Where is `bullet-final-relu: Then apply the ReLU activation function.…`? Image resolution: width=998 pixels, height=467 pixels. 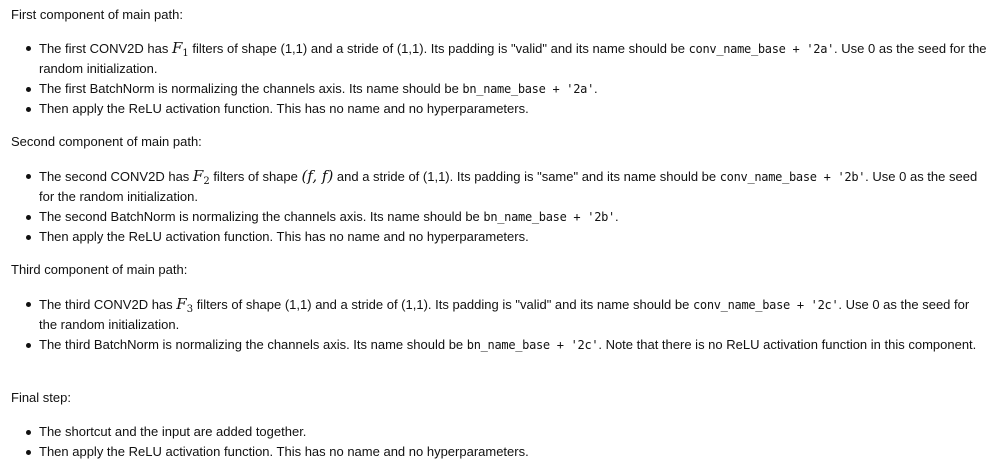
bullet-final-relu: Then apply the ReLU activation function.… is located at coordinates (500, 452).